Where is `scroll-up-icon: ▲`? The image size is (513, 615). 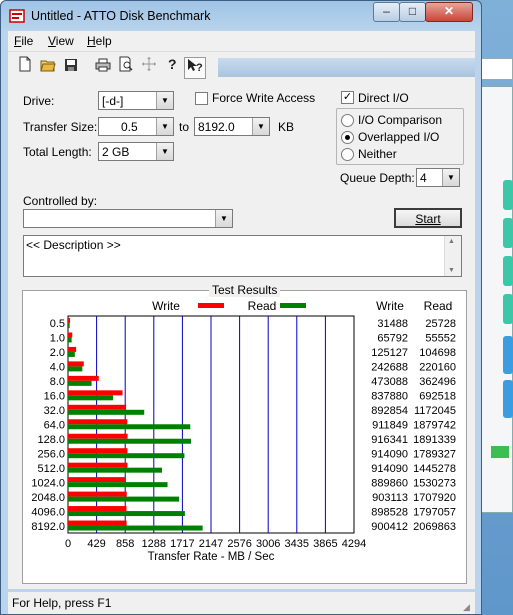 scroll-up-icon: ▲ is located at coordinates (451, 241).